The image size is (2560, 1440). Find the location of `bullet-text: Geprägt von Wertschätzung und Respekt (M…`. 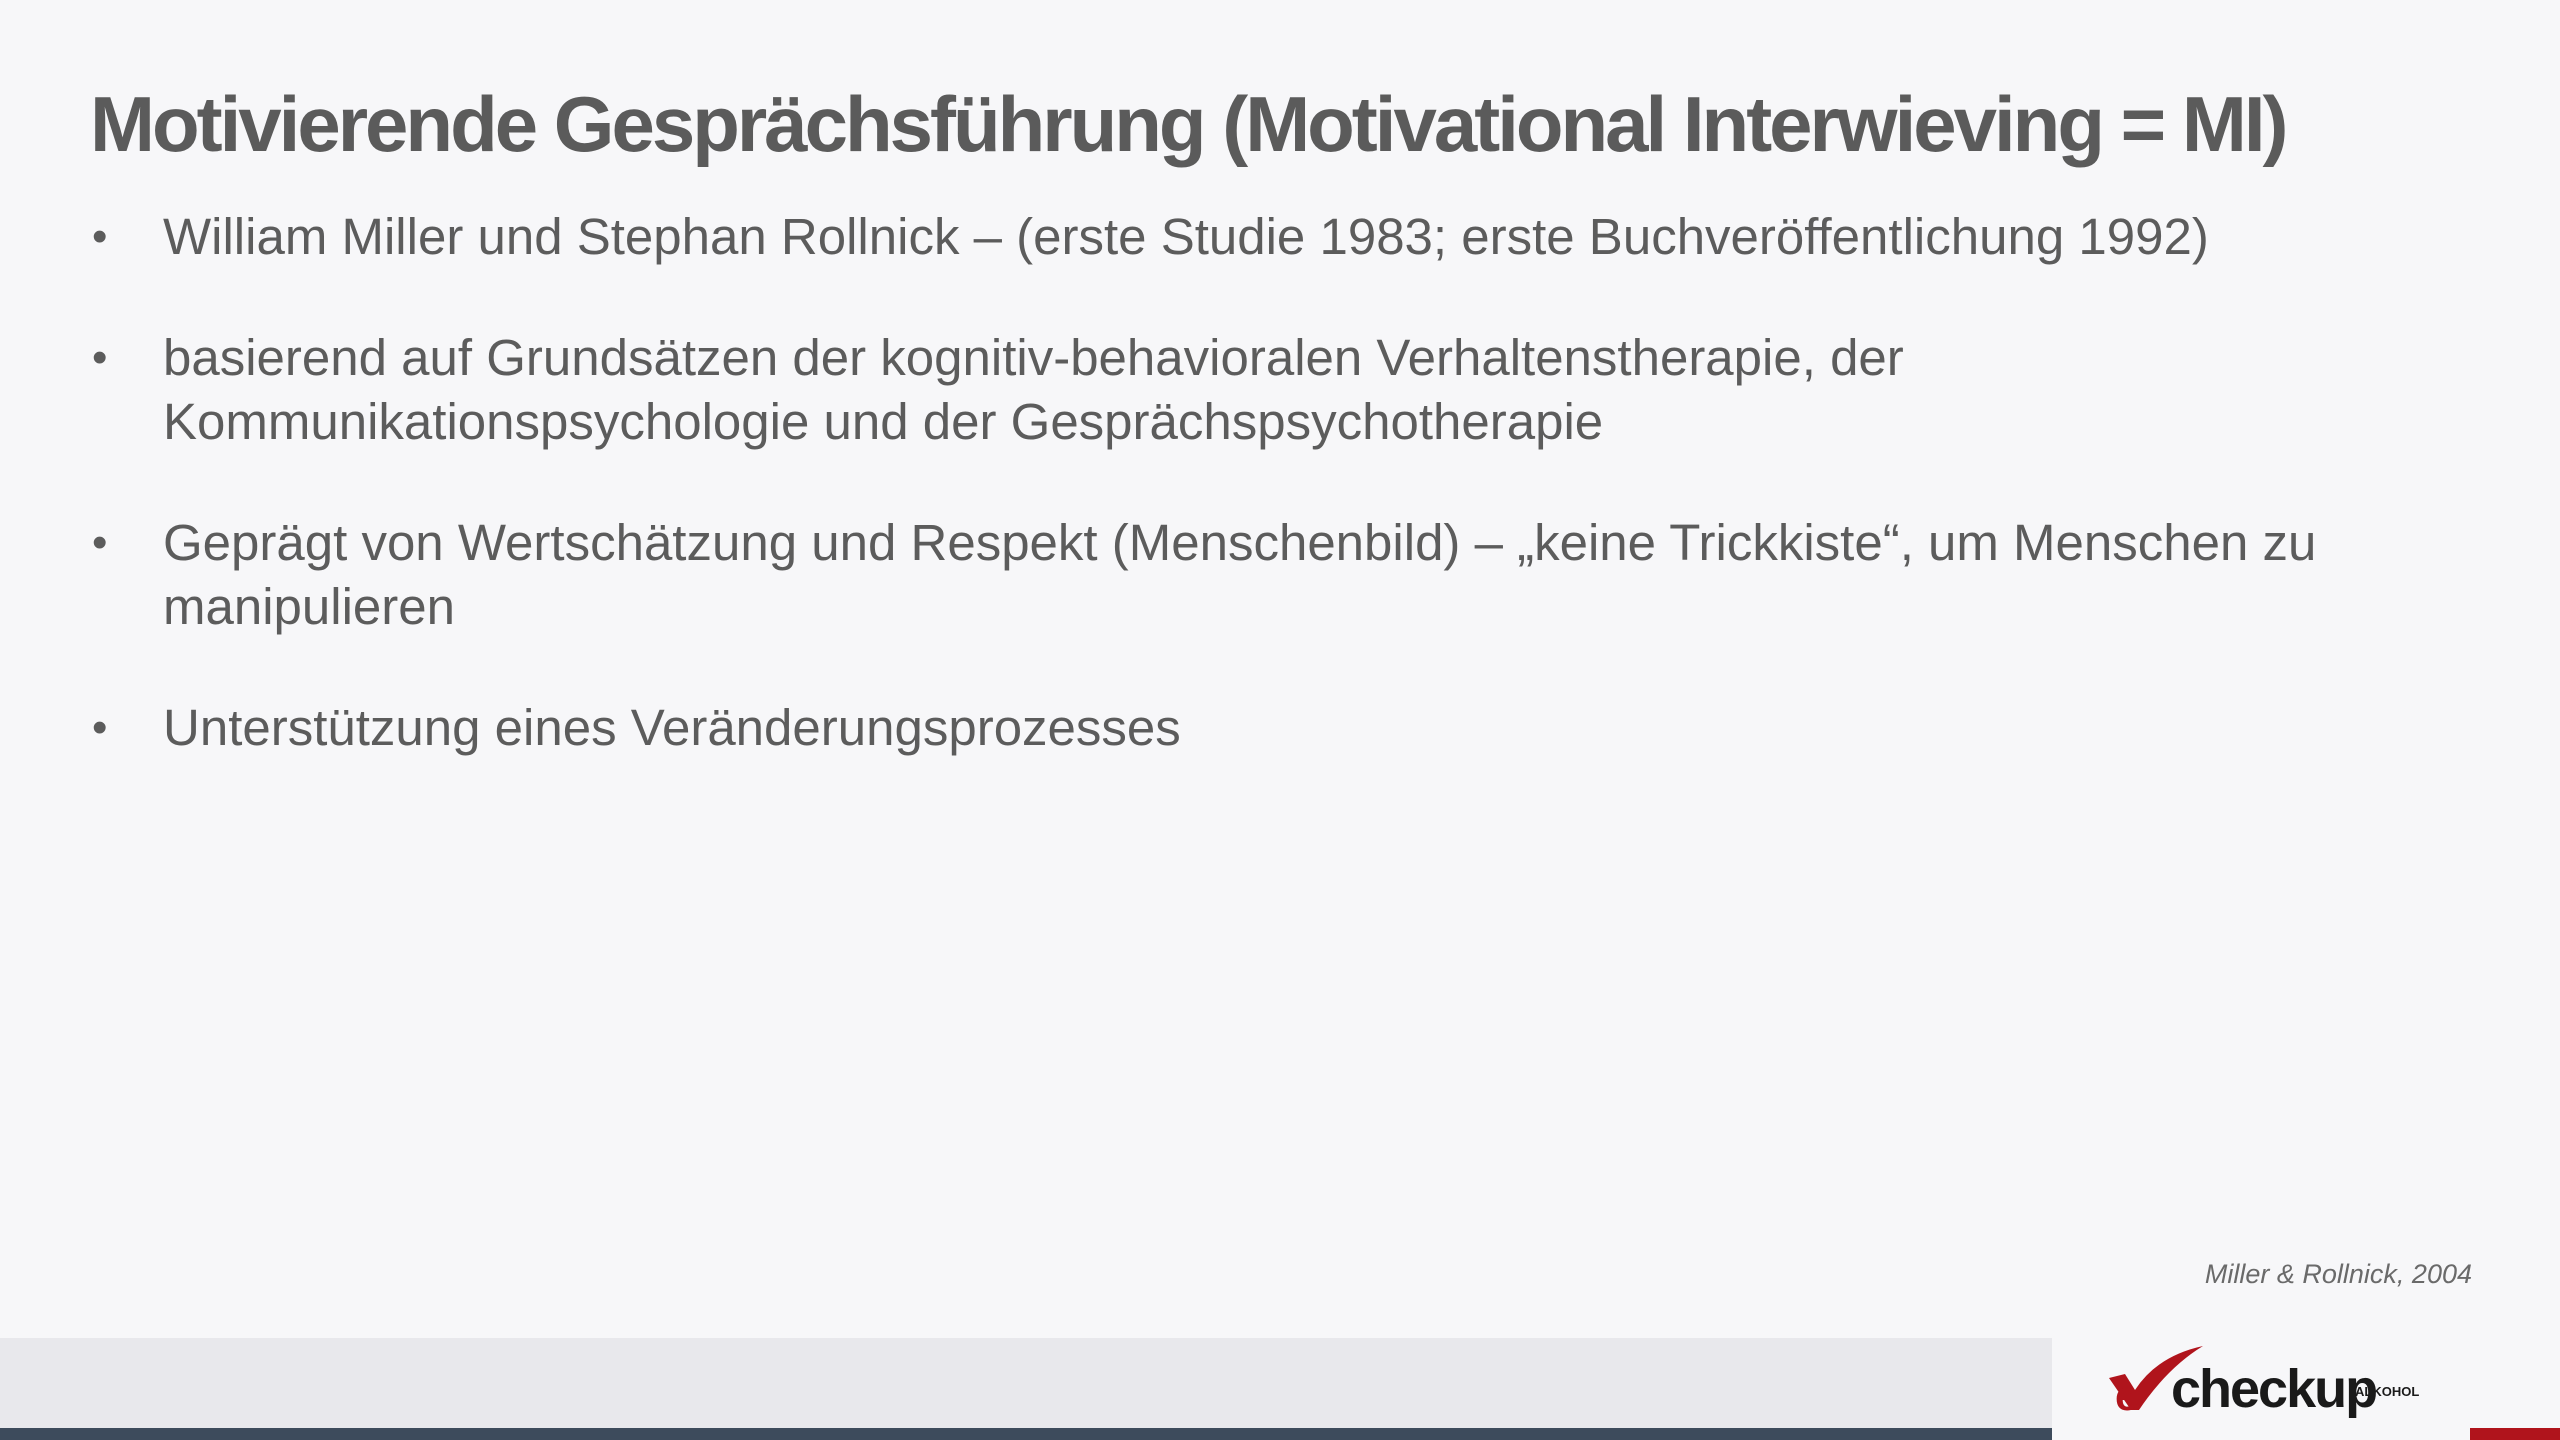

bullet-text: Geprägt von Wertschätzung und Respekt (M… is located at coordinates (1240, 574).